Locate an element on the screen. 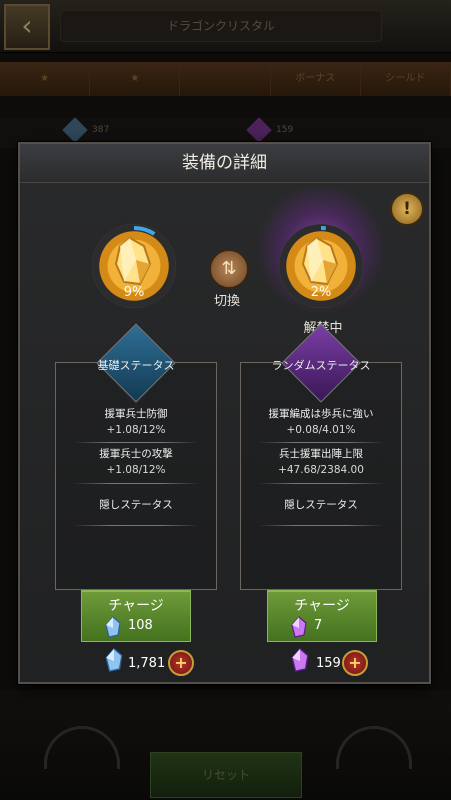 The height and width of the screenshot is (800, 451). add-blue-crystals-button: + is located at coordinates (181, 663).